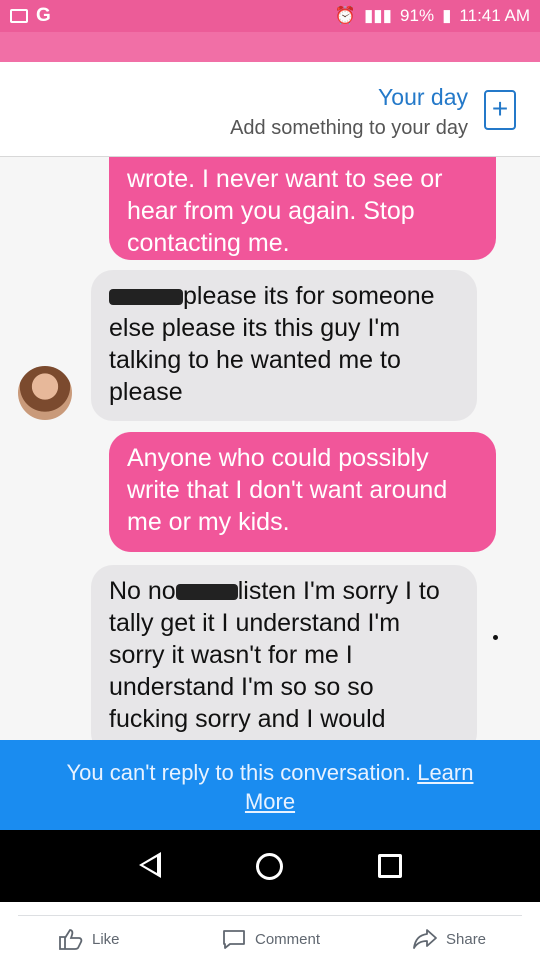 The image size is (540, 960). I want to click on your-day-card: Your day Add something to your day +, so click(270, 109).